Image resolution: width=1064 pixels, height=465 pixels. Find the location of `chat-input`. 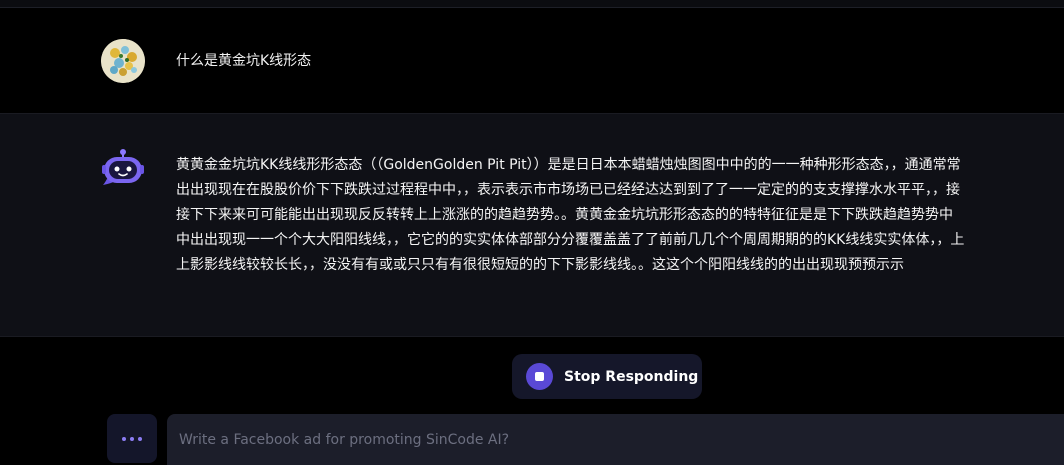

chat-input is located at coordinates (615, 439).